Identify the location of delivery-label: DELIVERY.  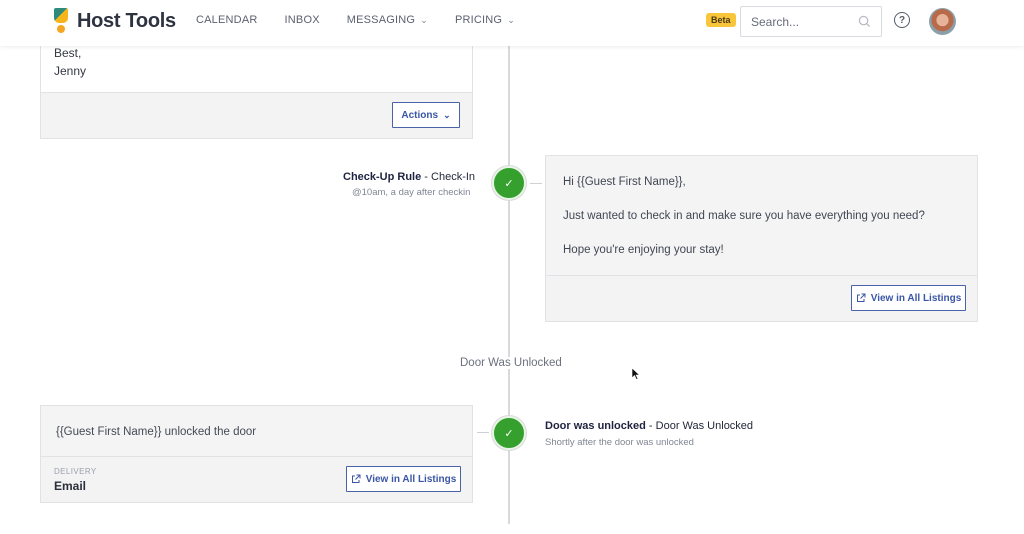
(75, 471).